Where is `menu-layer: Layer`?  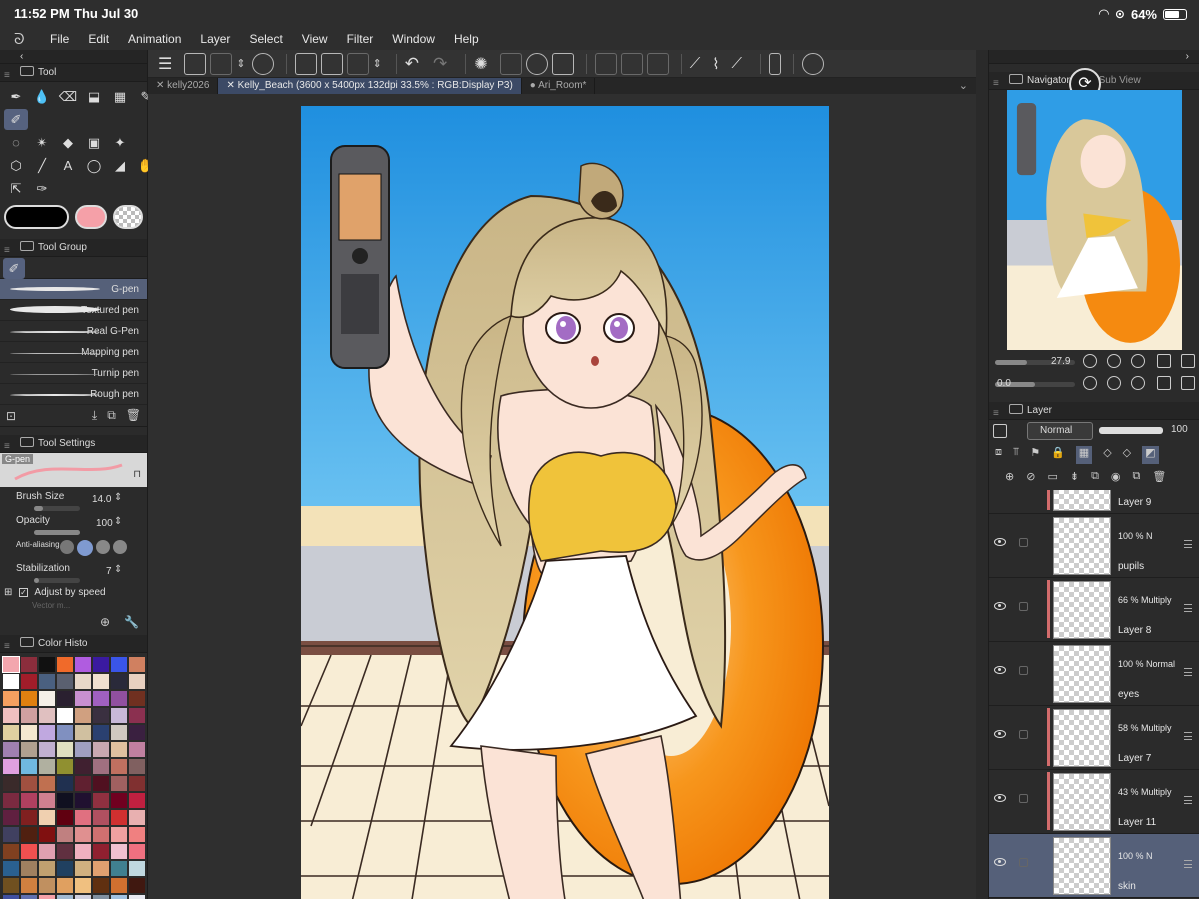
menu-layer: Layer is located at coordinates (215, 39).